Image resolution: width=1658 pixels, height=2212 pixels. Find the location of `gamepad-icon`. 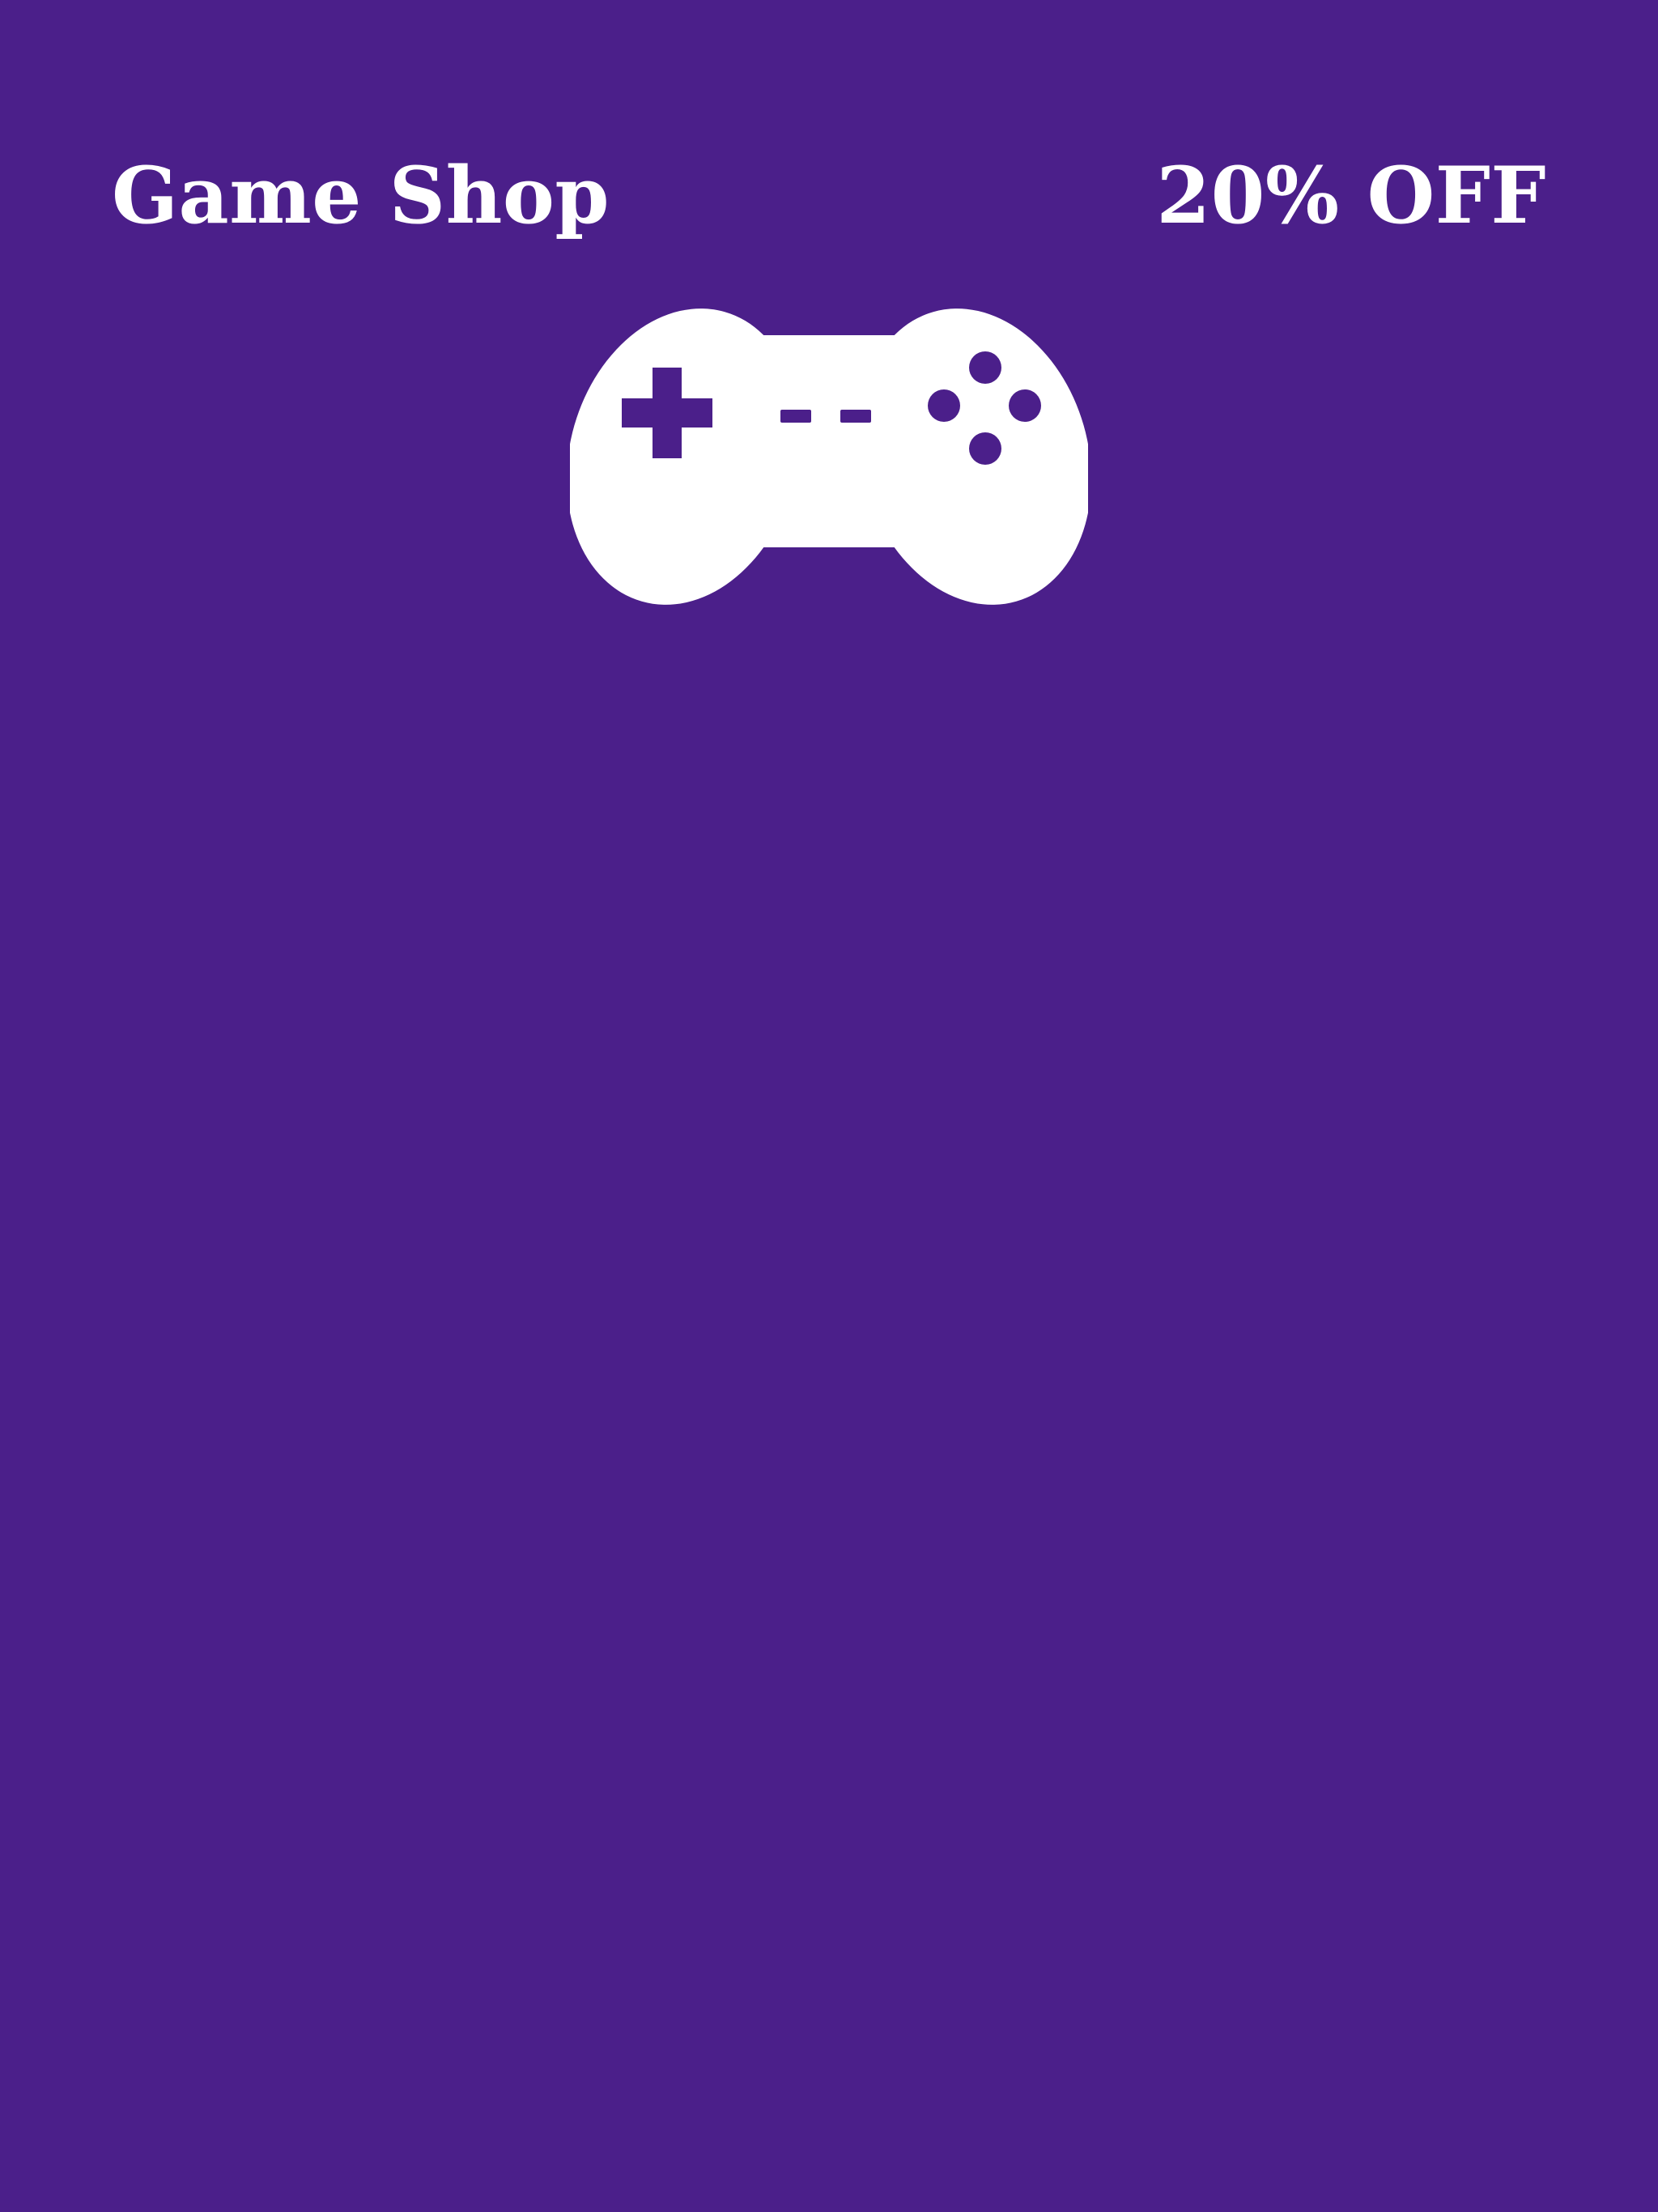

gamepad-icon is located at coordinates (829, 456).